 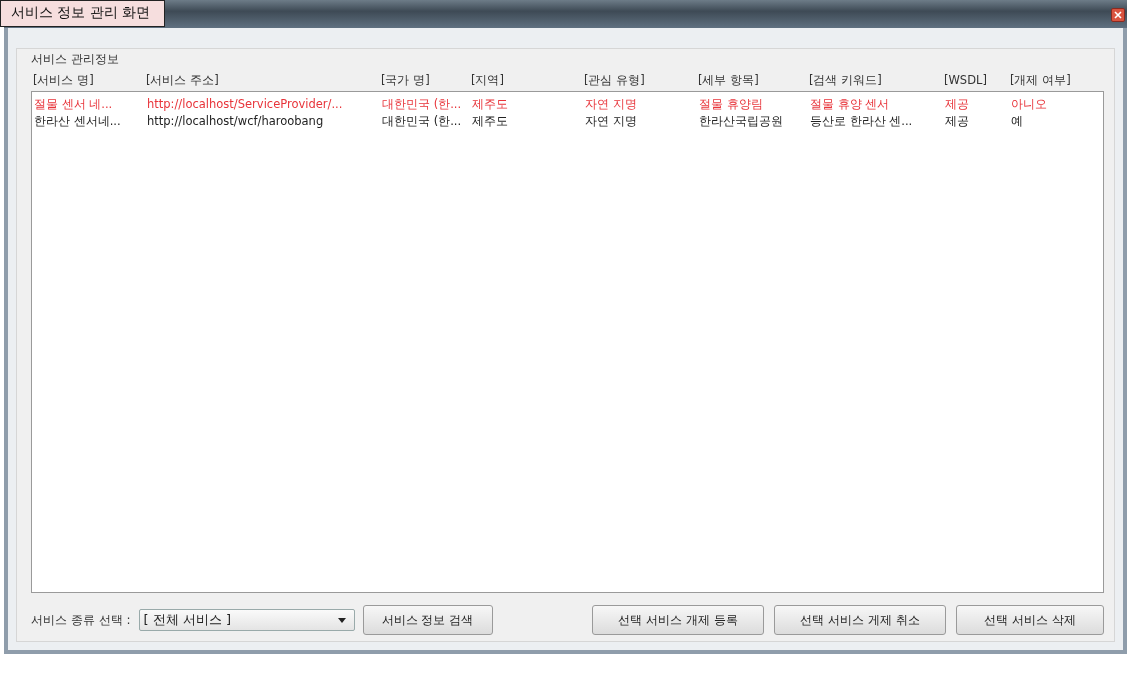 What do you see at coordinates (75, 59) in the screenshot?
I see `group-title: 서비스 관리정보` at bounding box center [75, 59].